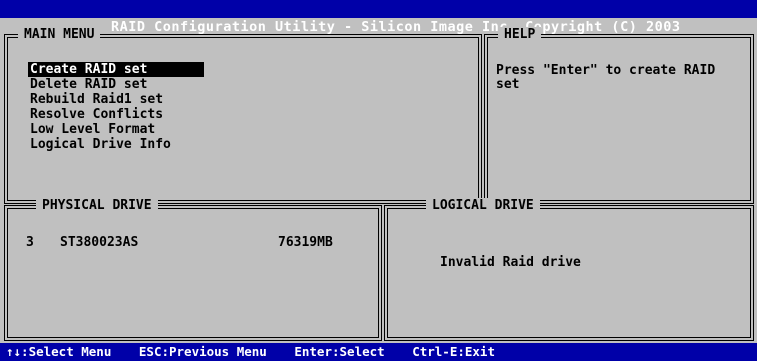  I want to click on status-enter-select: Enter:Select, so click(339, 351).